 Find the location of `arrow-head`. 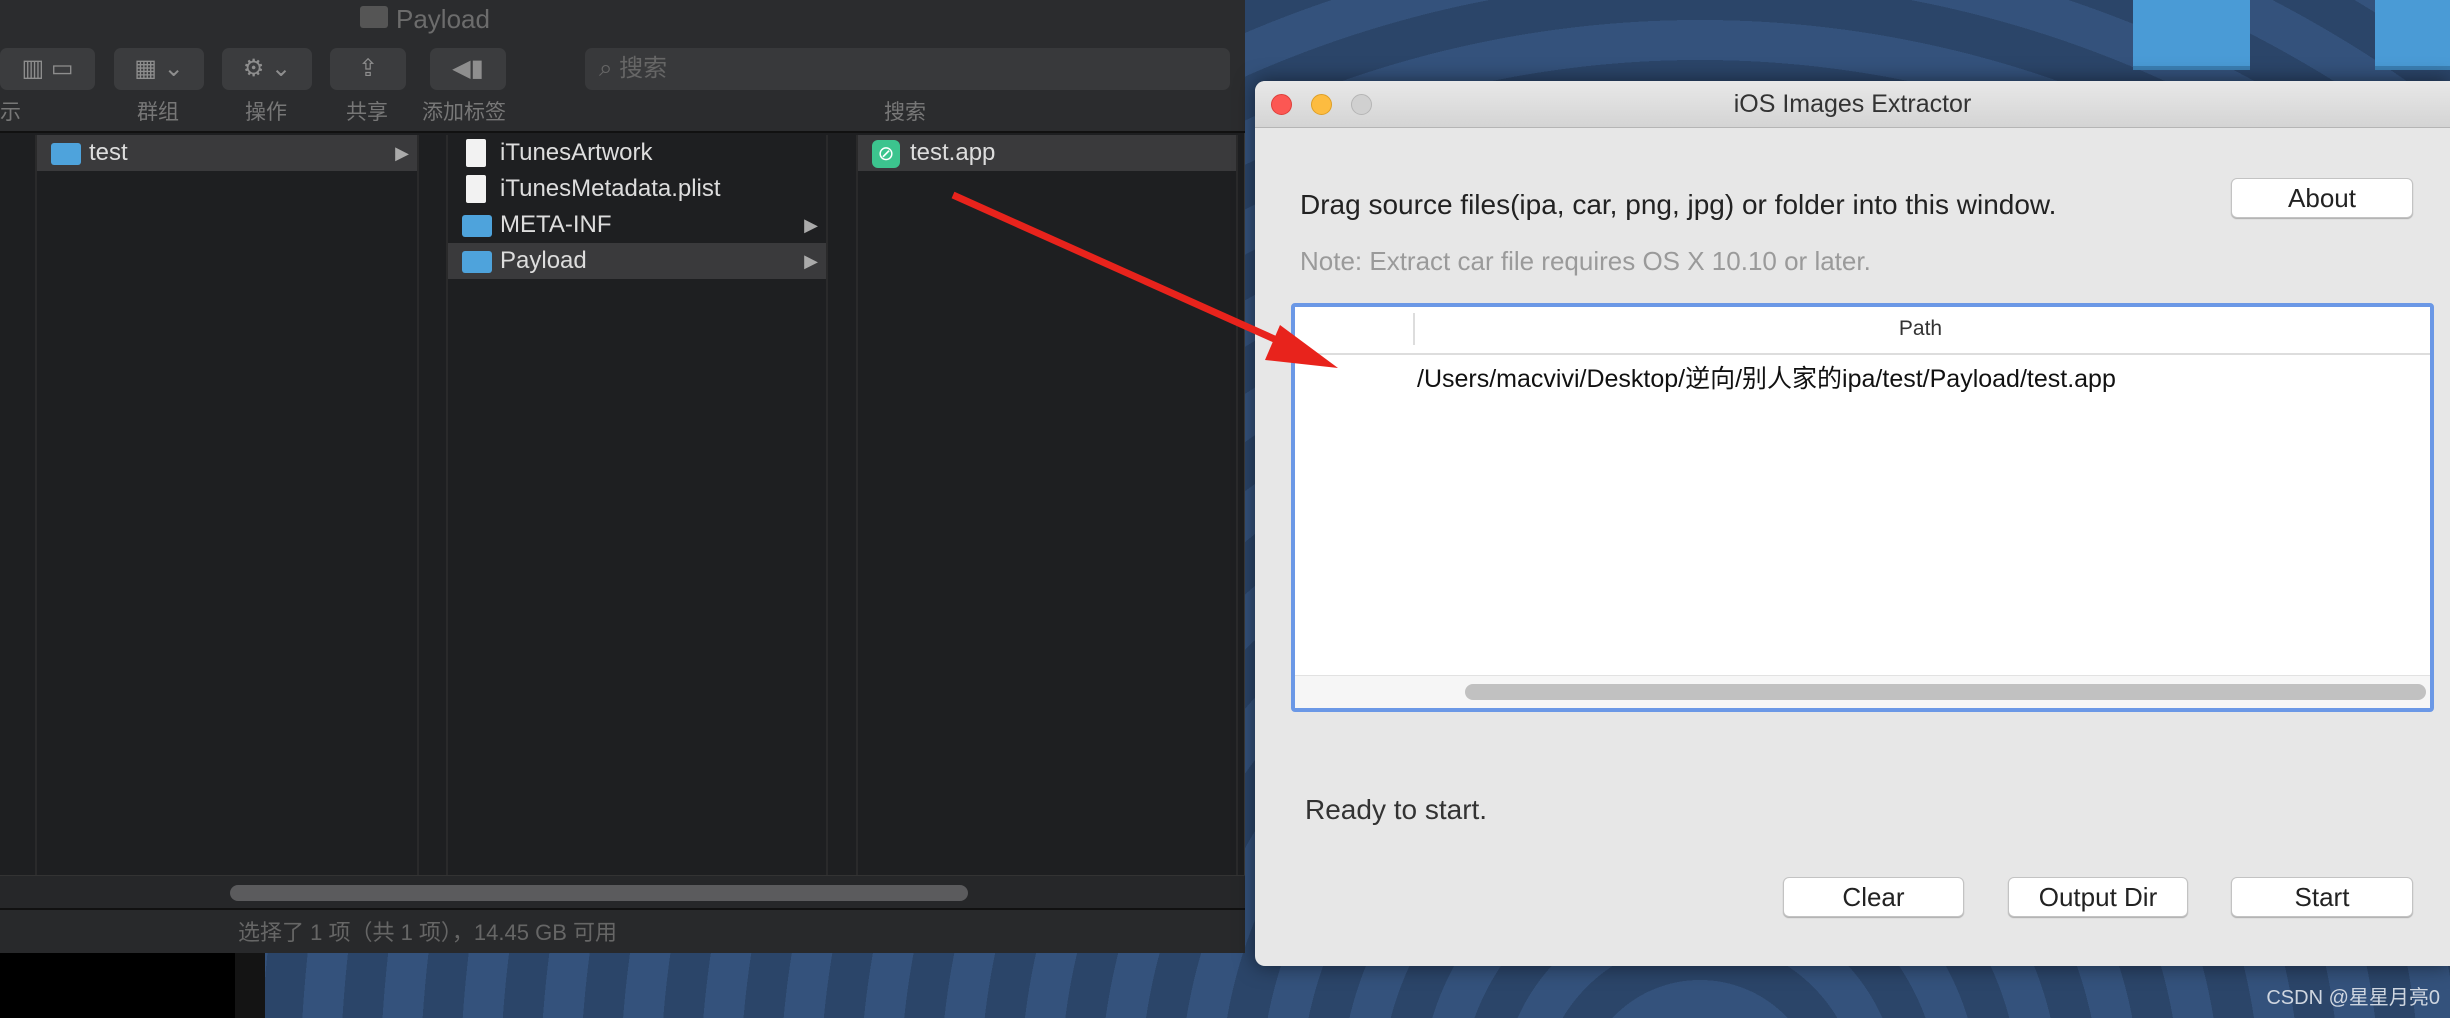

arrow-head is located at coordinates (1301, 346).